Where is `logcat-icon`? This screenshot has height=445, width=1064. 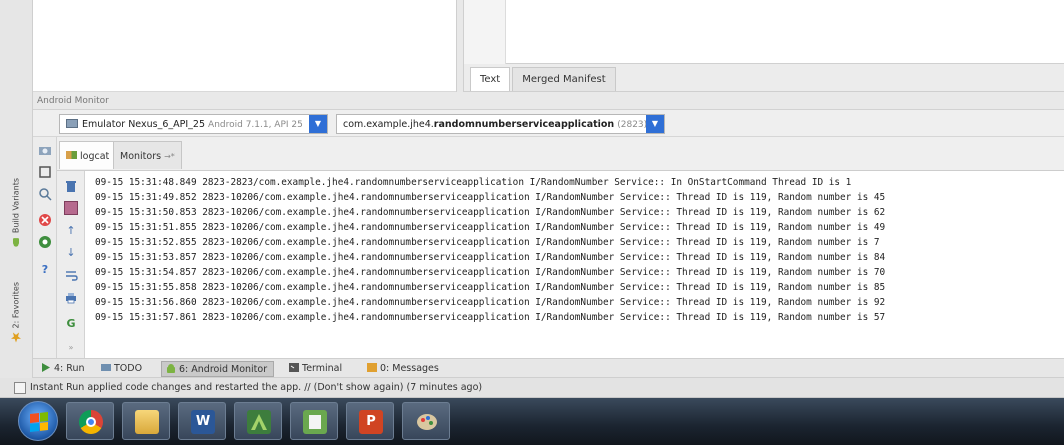 logcat-icon is located at coordinates (71, 155).